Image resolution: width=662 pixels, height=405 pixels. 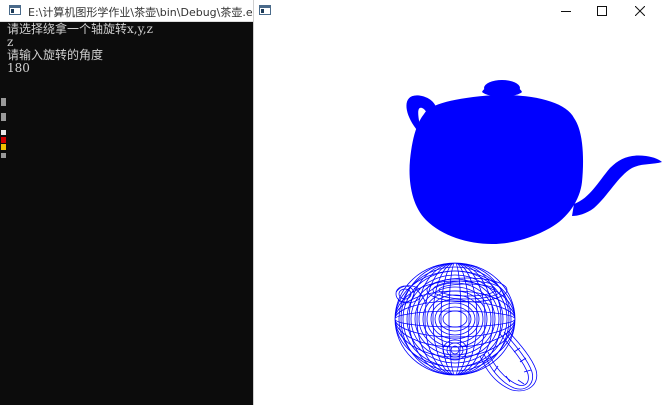 I want to click on console-title: E:\计算机图形学作业\茶壶\bin\Debug\茶壶.exe, so click(x=147, y=12).